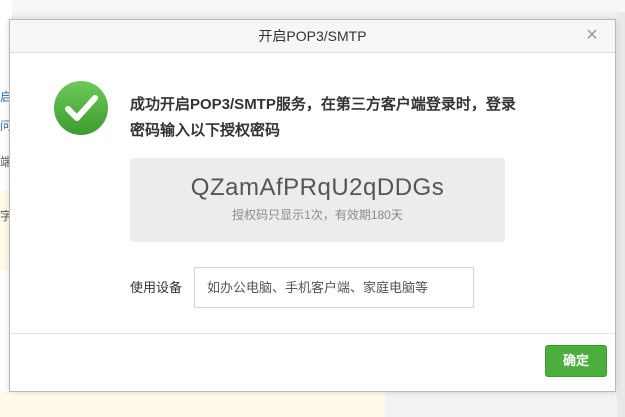 Image resolution: width=625 pixels, height=417 pixels. Describe the element at coordinates (192, 404) in the screenshot. I see `background-highlight-bottom` at that location.